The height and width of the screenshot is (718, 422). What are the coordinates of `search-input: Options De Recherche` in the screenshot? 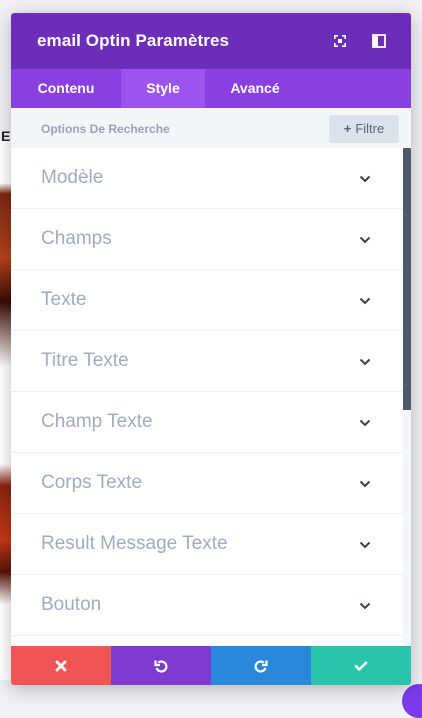 It's located at (105, 129).